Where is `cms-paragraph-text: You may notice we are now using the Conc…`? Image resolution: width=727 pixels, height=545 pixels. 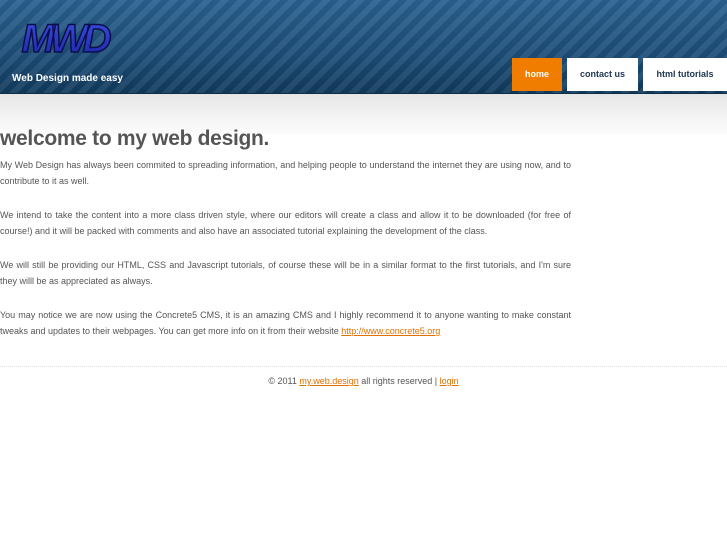
cms-paragraph-text: You may notice we are now using the Conc… is located at coordinates (285, 323).